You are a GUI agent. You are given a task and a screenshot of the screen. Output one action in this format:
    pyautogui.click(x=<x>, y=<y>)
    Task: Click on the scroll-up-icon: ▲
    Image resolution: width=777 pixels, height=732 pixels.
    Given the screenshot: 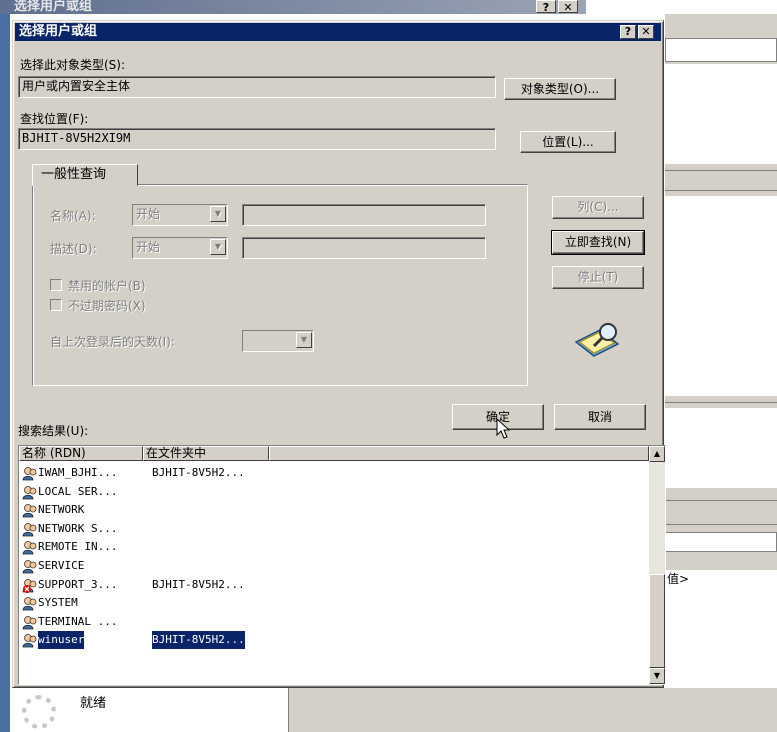 What is the action you would take?
    pyautogui.click(x=657, y=454)
    